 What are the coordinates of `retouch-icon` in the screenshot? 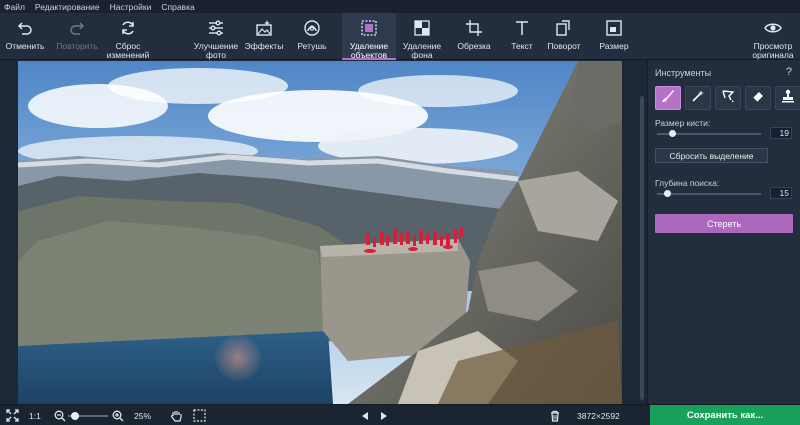 It's located at (312, 28).